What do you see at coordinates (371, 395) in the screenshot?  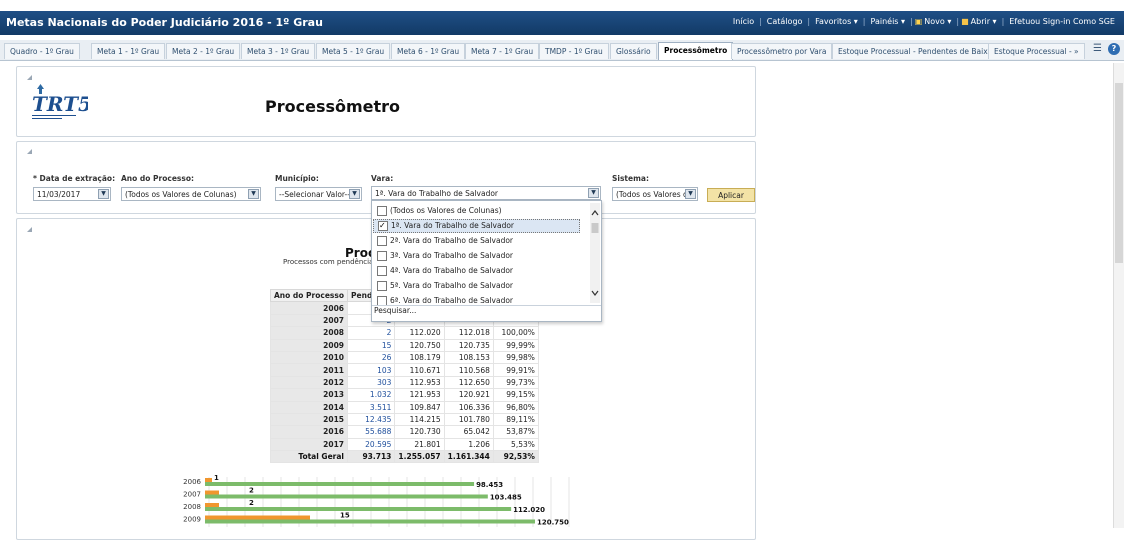 I see `cell-pendente: 1.032` at bounding box center [371, 395].